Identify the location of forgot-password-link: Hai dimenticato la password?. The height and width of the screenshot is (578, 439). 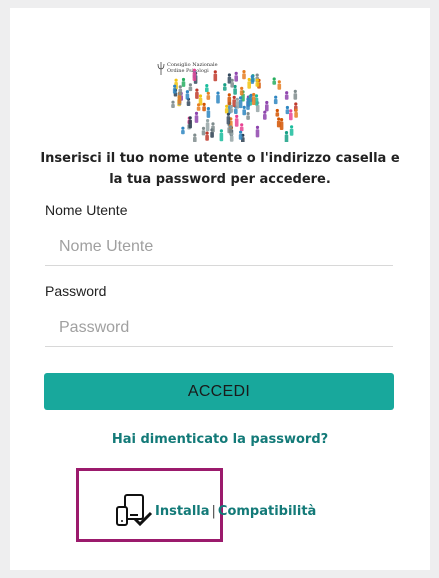
(220, 439).